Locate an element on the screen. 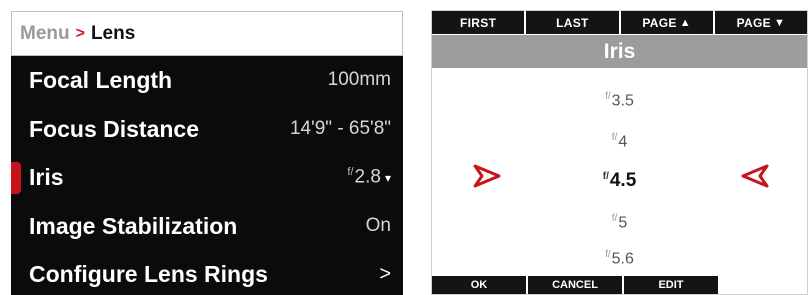 The height and width of the screenshot is (295, 811). menu-item-label: Focal Length is located at coordinates (101, 79).